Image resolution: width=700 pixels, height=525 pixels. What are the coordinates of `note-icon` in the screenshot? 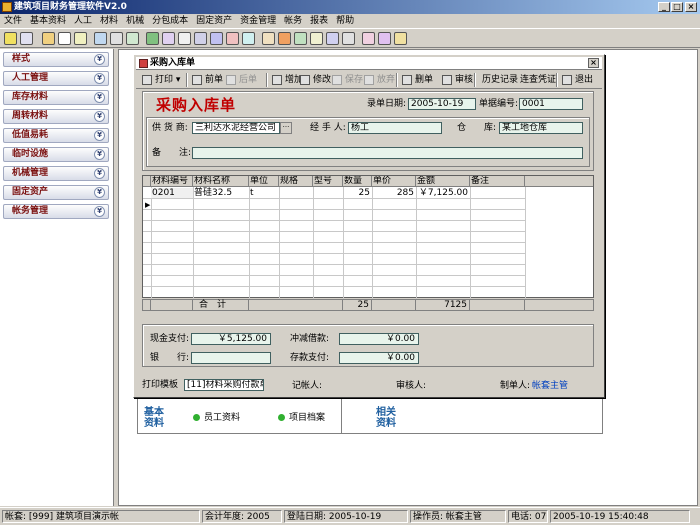 It's located at (80, 38).